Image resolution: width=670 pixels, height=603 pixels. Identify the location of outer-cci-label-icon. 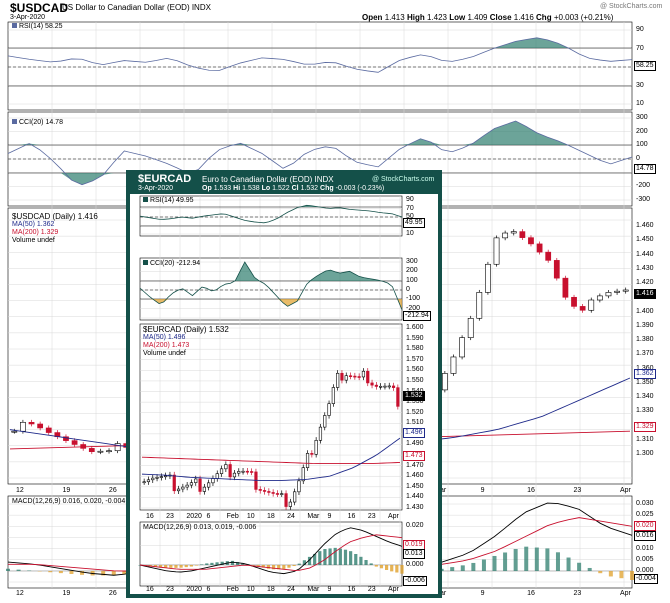
(14, 121).